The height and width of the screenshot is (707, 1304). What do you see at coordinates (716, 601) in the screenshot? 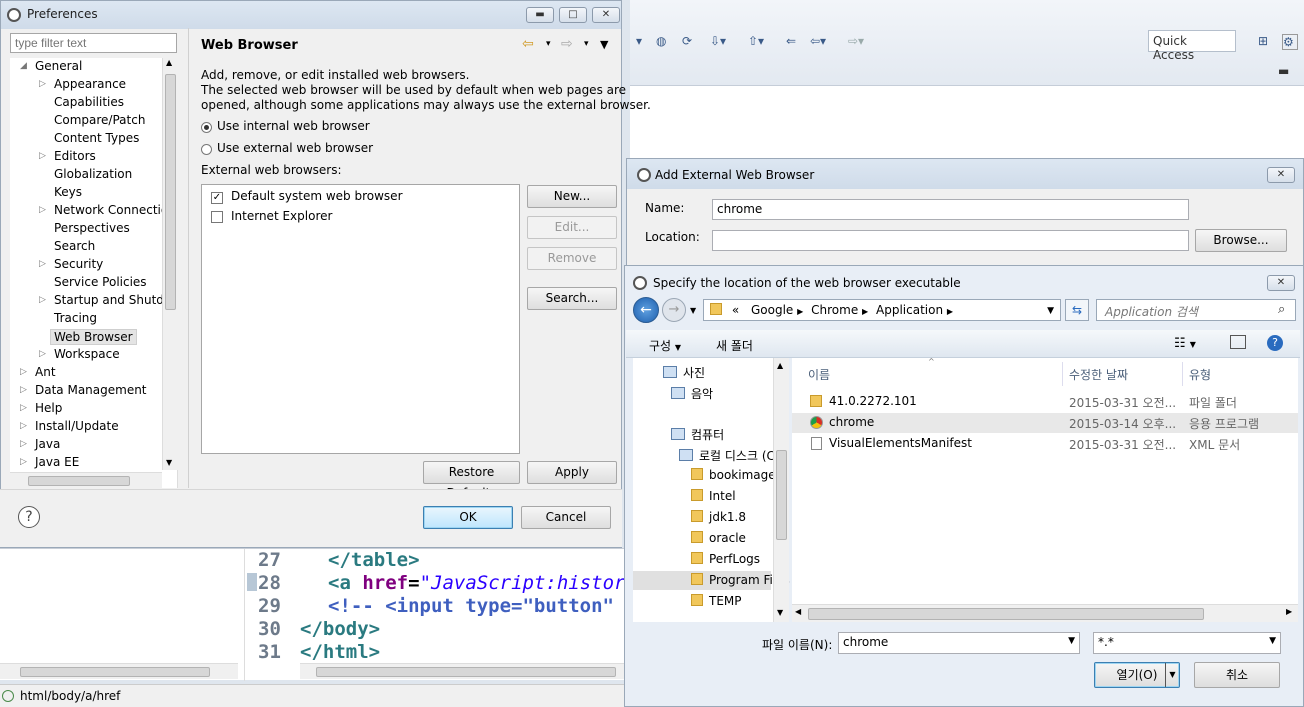
I see `nav-item: TEMP` at bounding box center [716, 601].